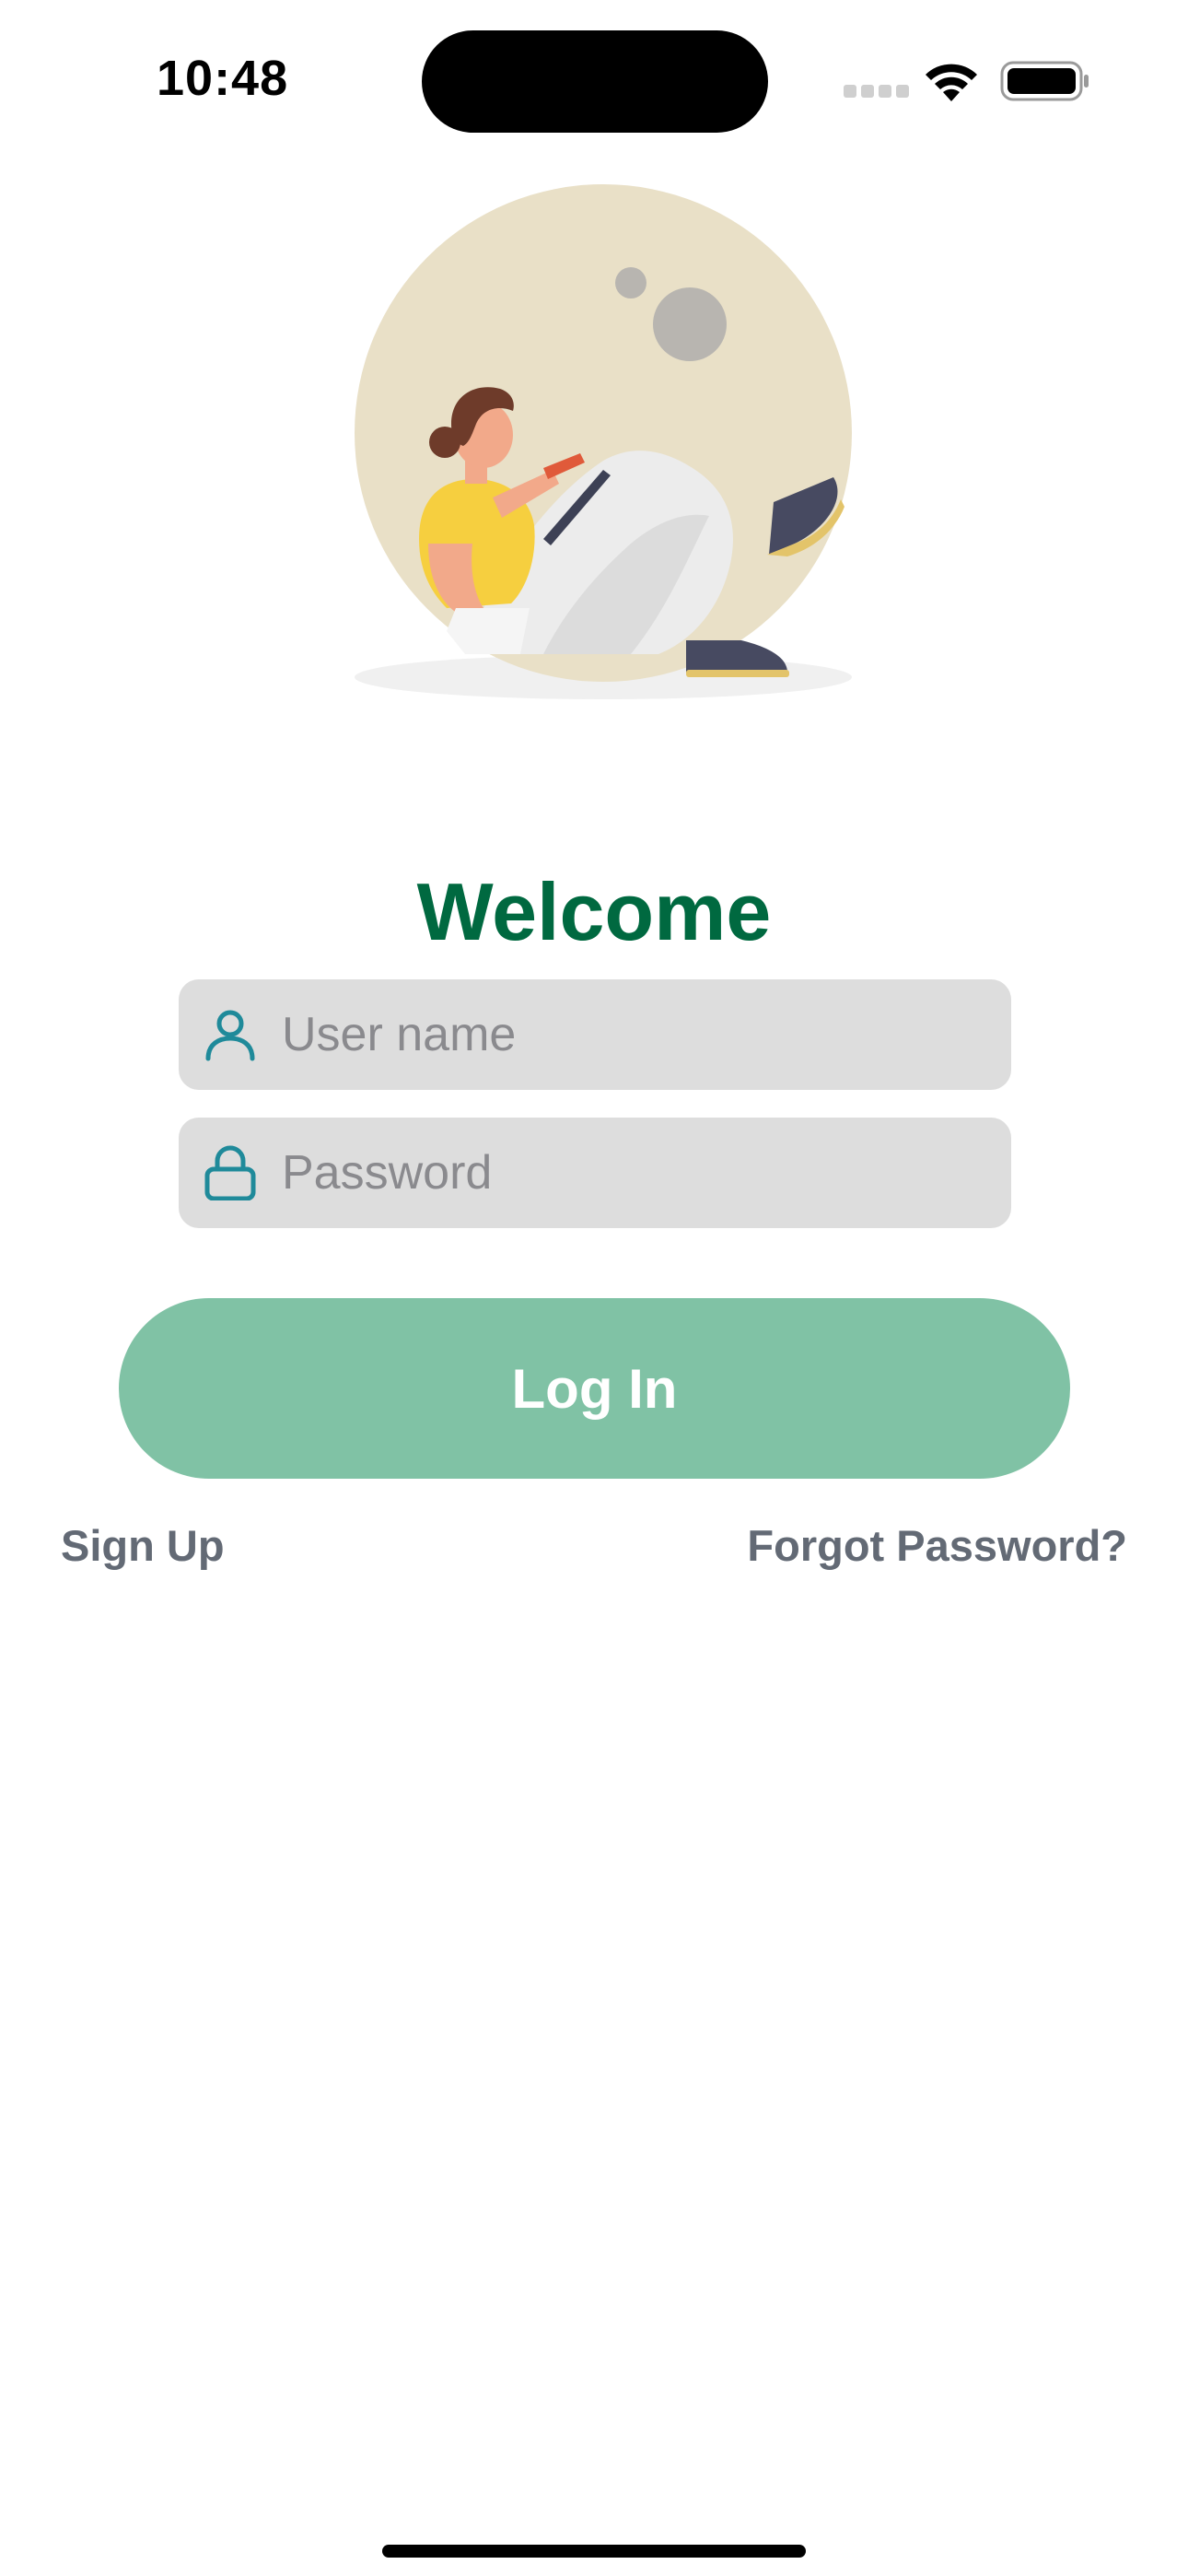 Image resolution: width=1188 pixels, height=2576 pixels. I want to click on cellular-signal-icon, so click(876, 91).